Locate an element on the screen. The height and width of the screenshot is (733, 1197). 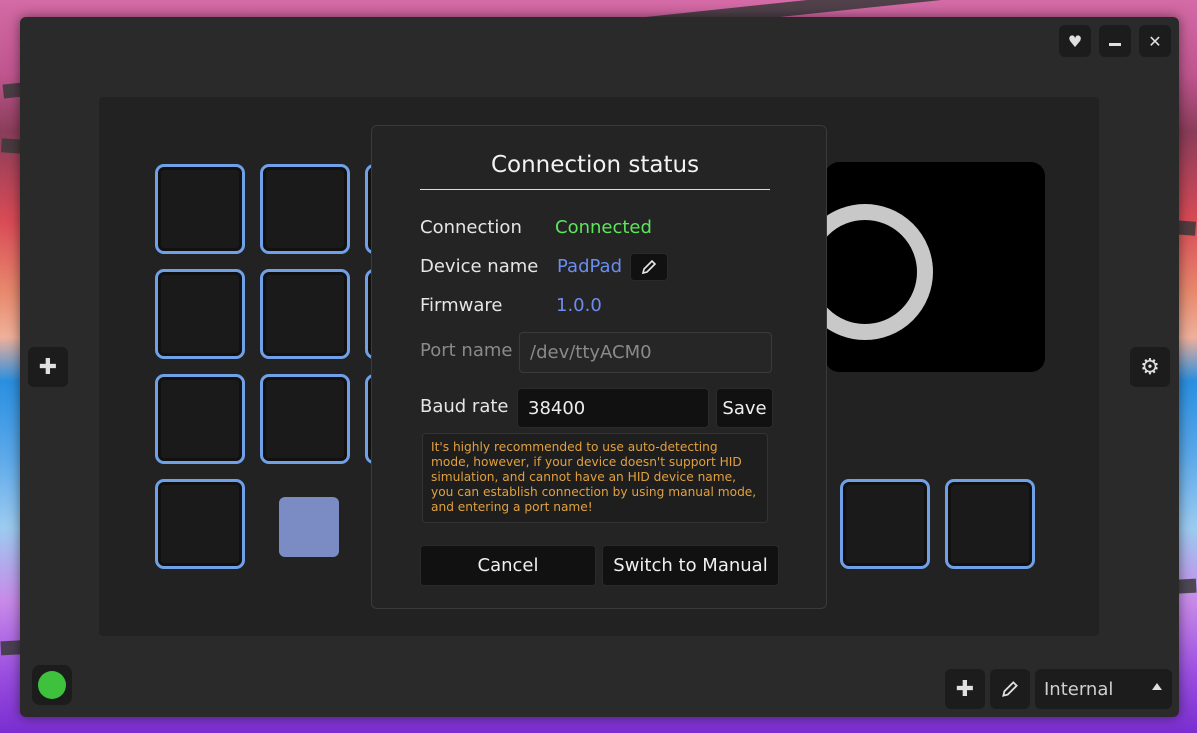
title-divider is located at coordinates (595, 189).